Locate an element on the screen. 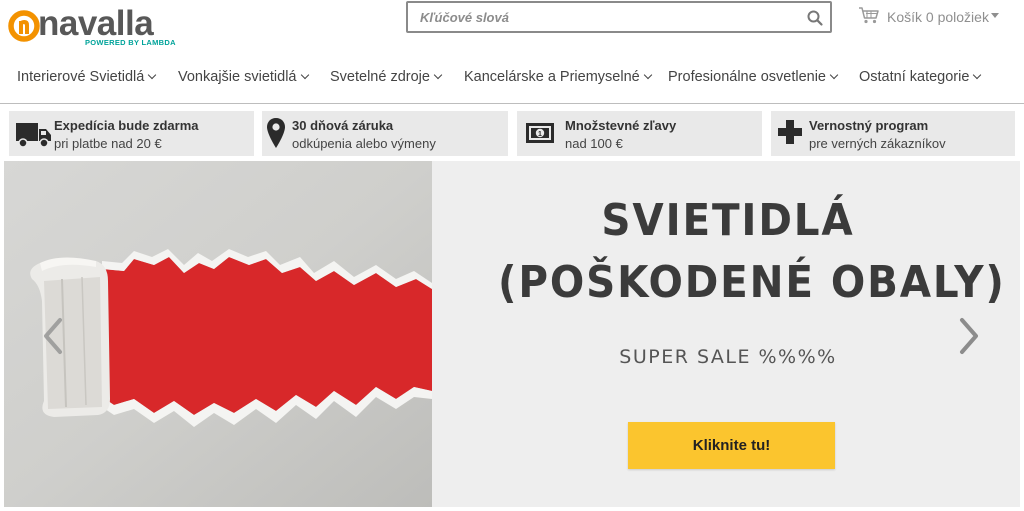 The width and height of the screenshot is (1024, 511). caret-down-icon is located at coordinates (995, 15).